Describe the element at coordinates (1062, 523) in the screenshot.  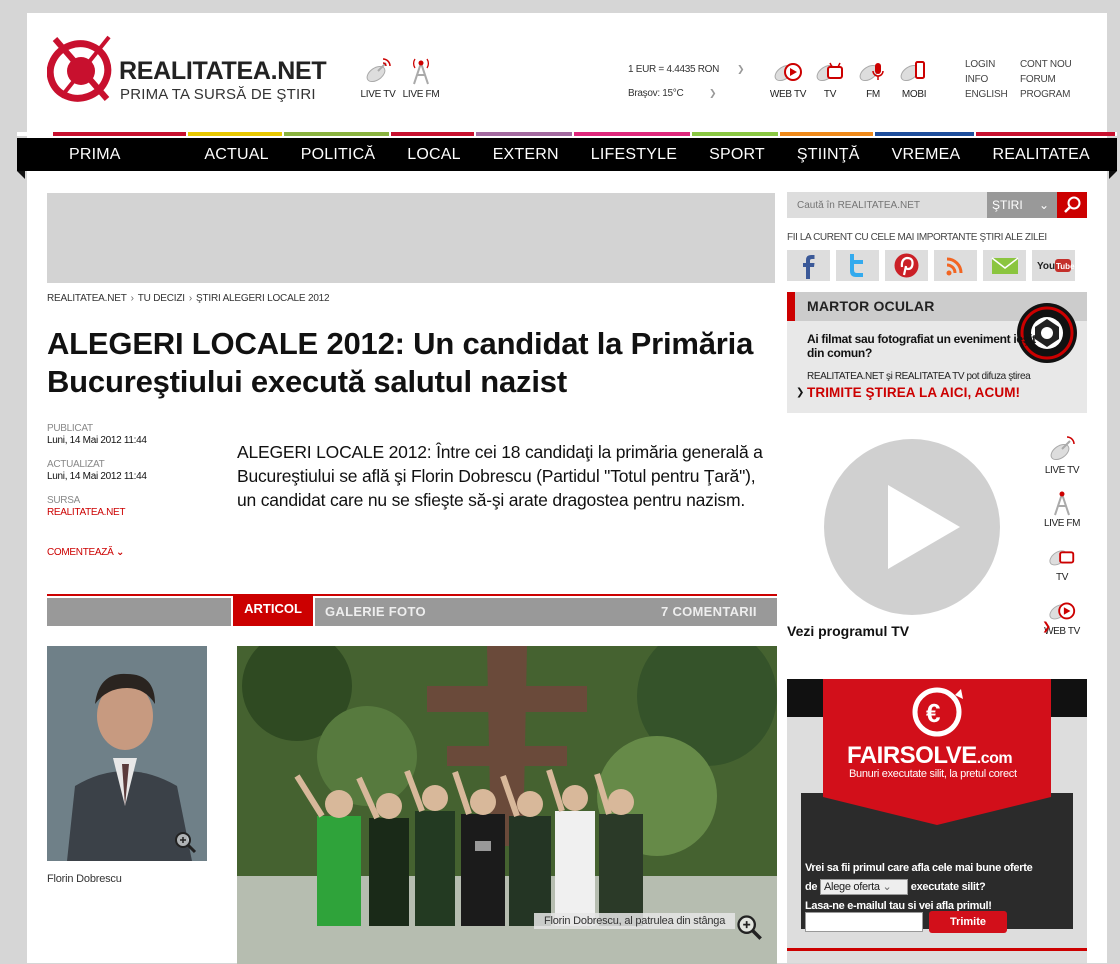
I see `side-live-fm-label: LIVE FM` at that location.